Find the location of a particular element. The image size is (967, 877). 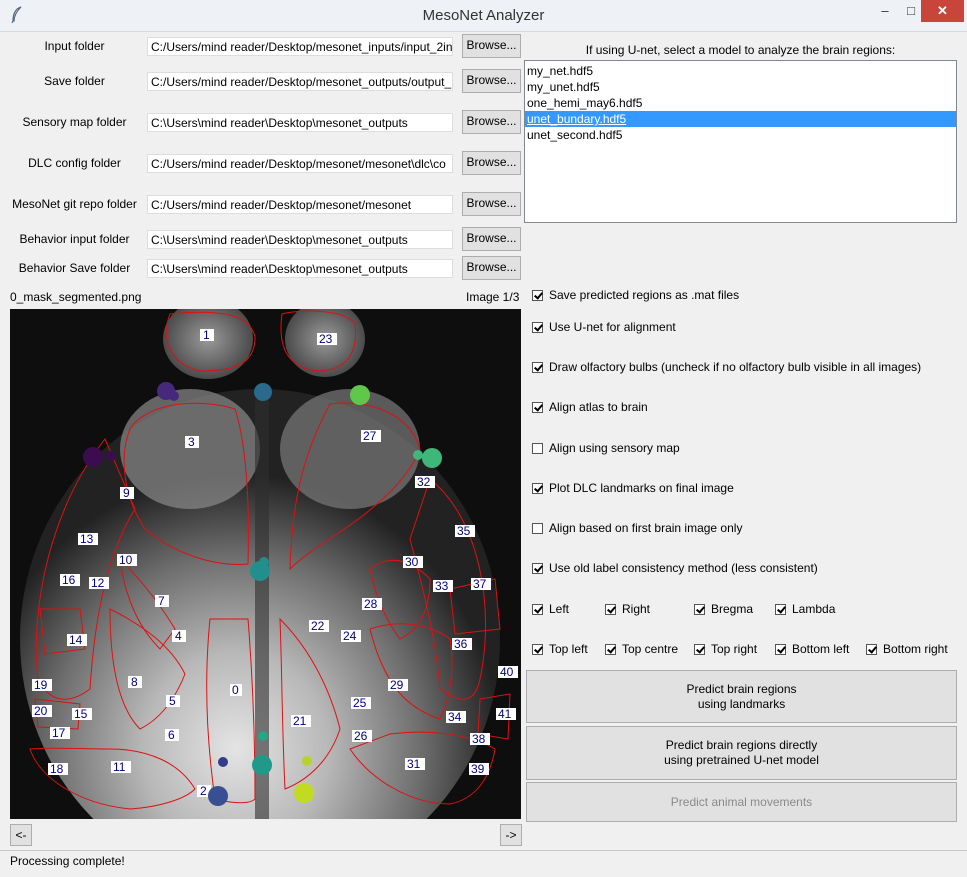

region-label: 33 is located at coordinates (442, 586).